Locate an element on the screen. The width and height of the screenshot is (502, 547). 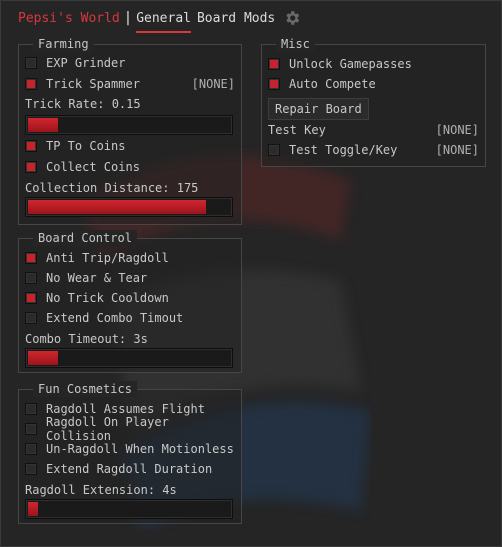
extend-combo-checkbox is located at coordinates (31, 318).